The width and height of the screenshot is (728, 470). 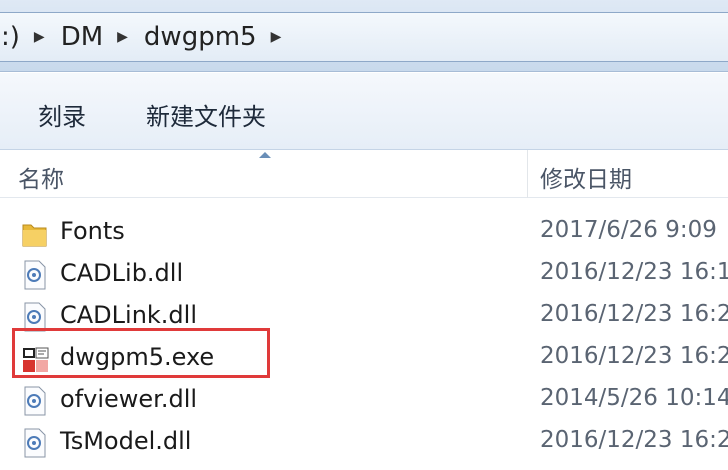 I want to click on file-name: Fonts, so click(x=92, y=231).